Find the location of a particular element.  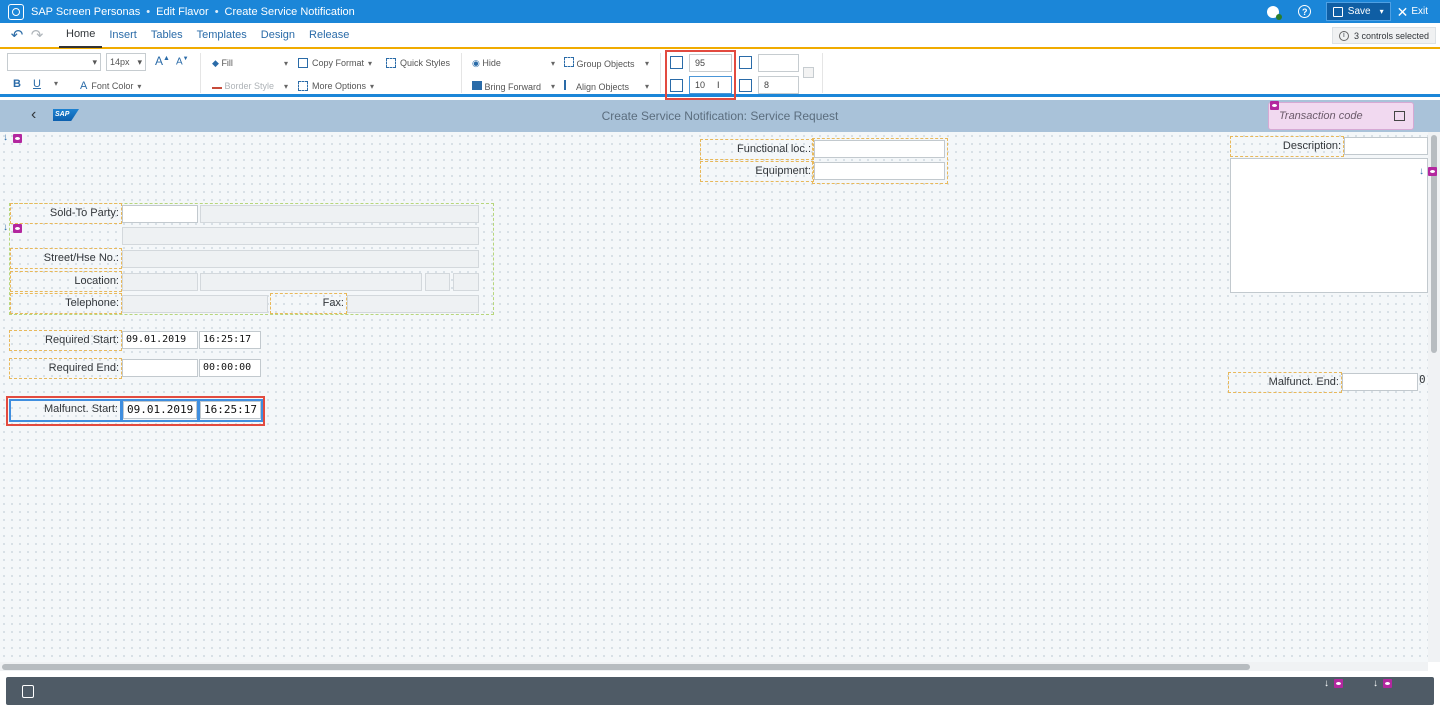

malfunct-start-time: 16:25:17 is located at coordinates (230, 410).